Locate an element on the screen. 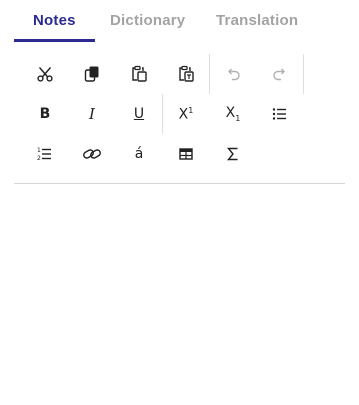 The width and height of the screenshot is (359, 405). underline-icon: U is located at coordinates (139, 114).